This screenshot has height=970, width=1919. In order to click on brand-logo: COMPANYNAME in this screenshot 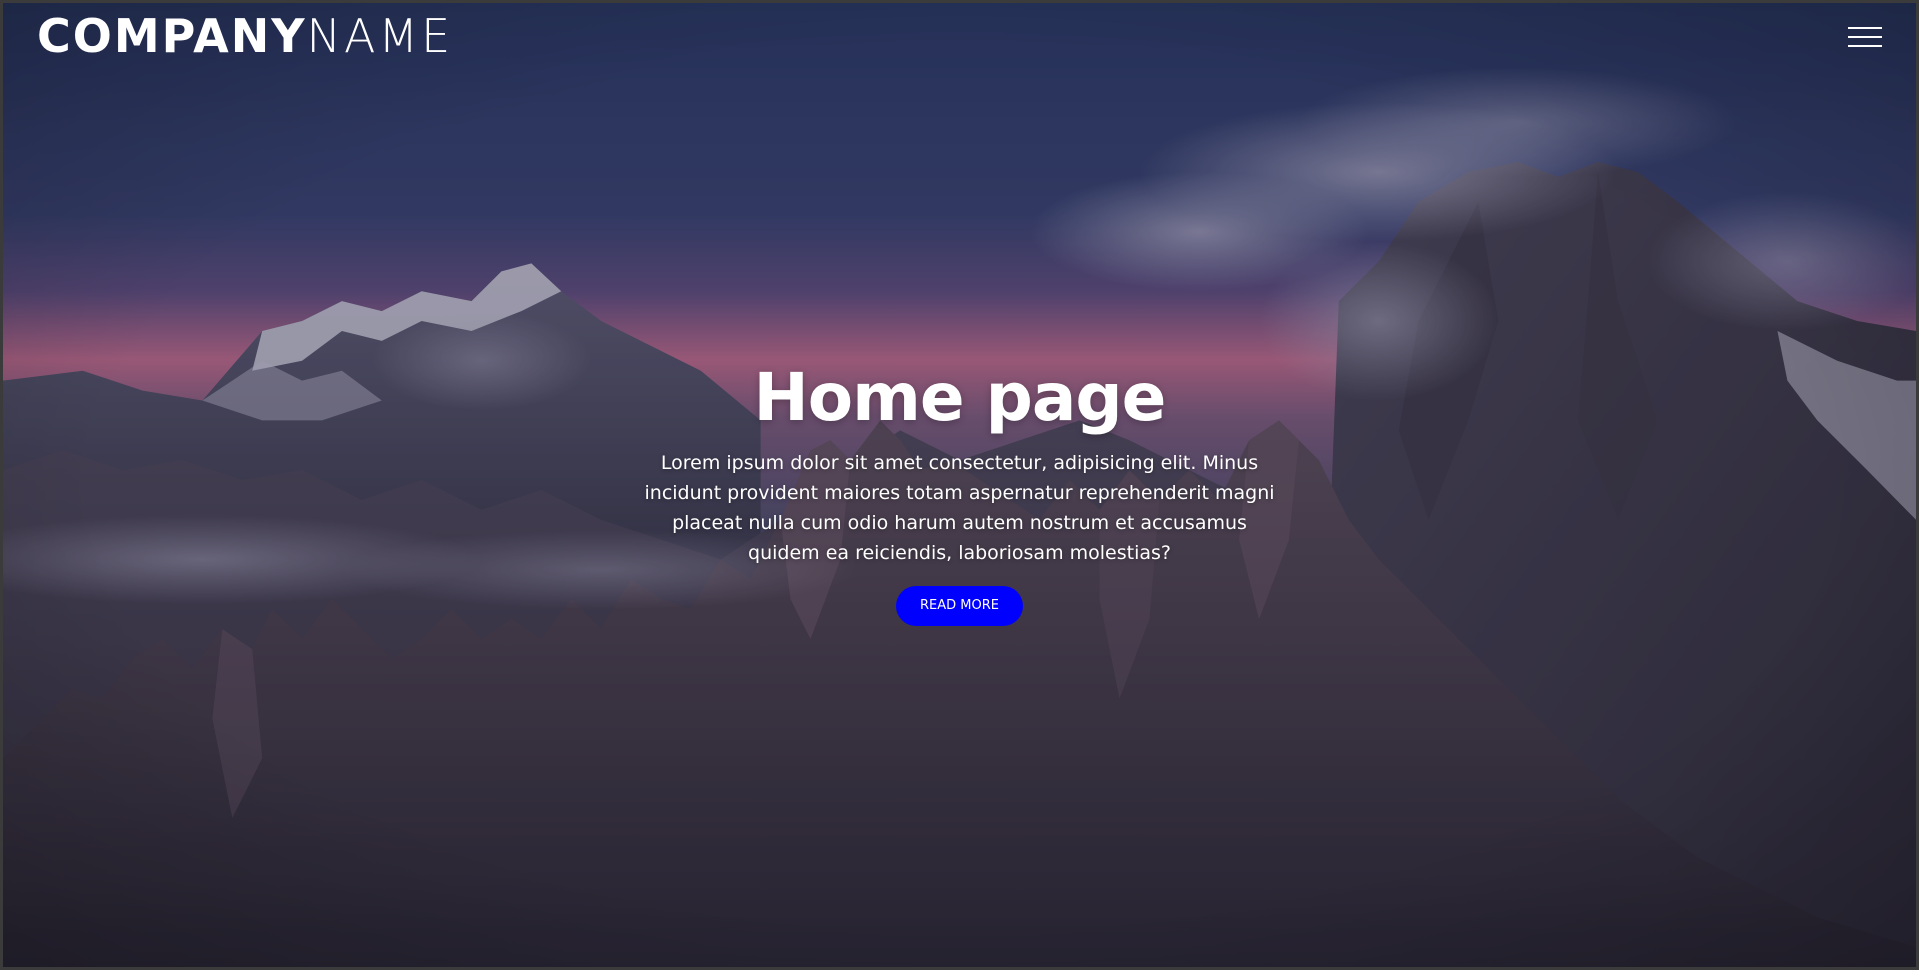, I will do `click(245, 36)`.